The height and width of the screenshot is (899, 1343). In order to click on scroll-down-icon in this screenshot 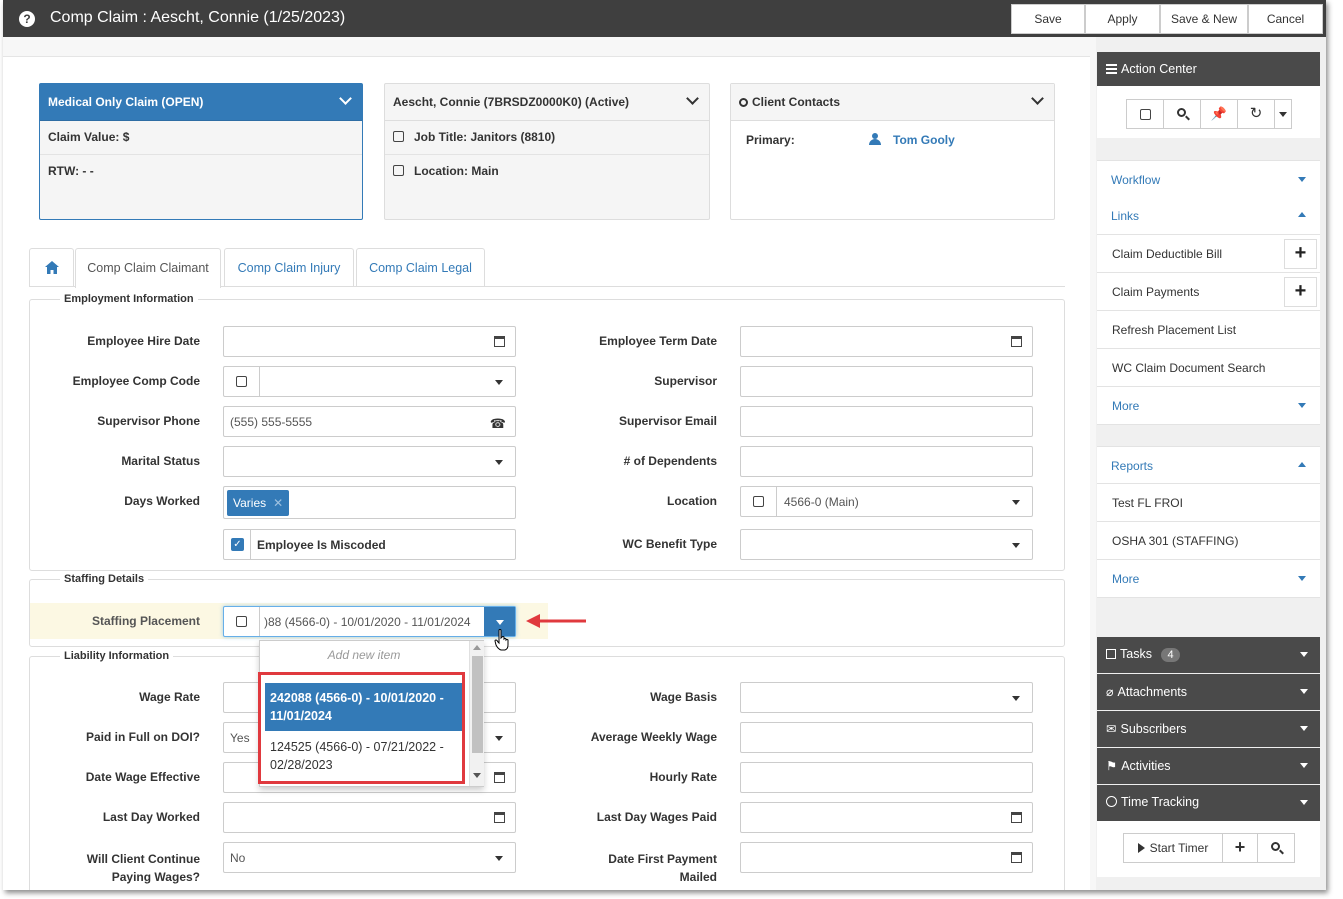, I will do `click(477, 775)`.